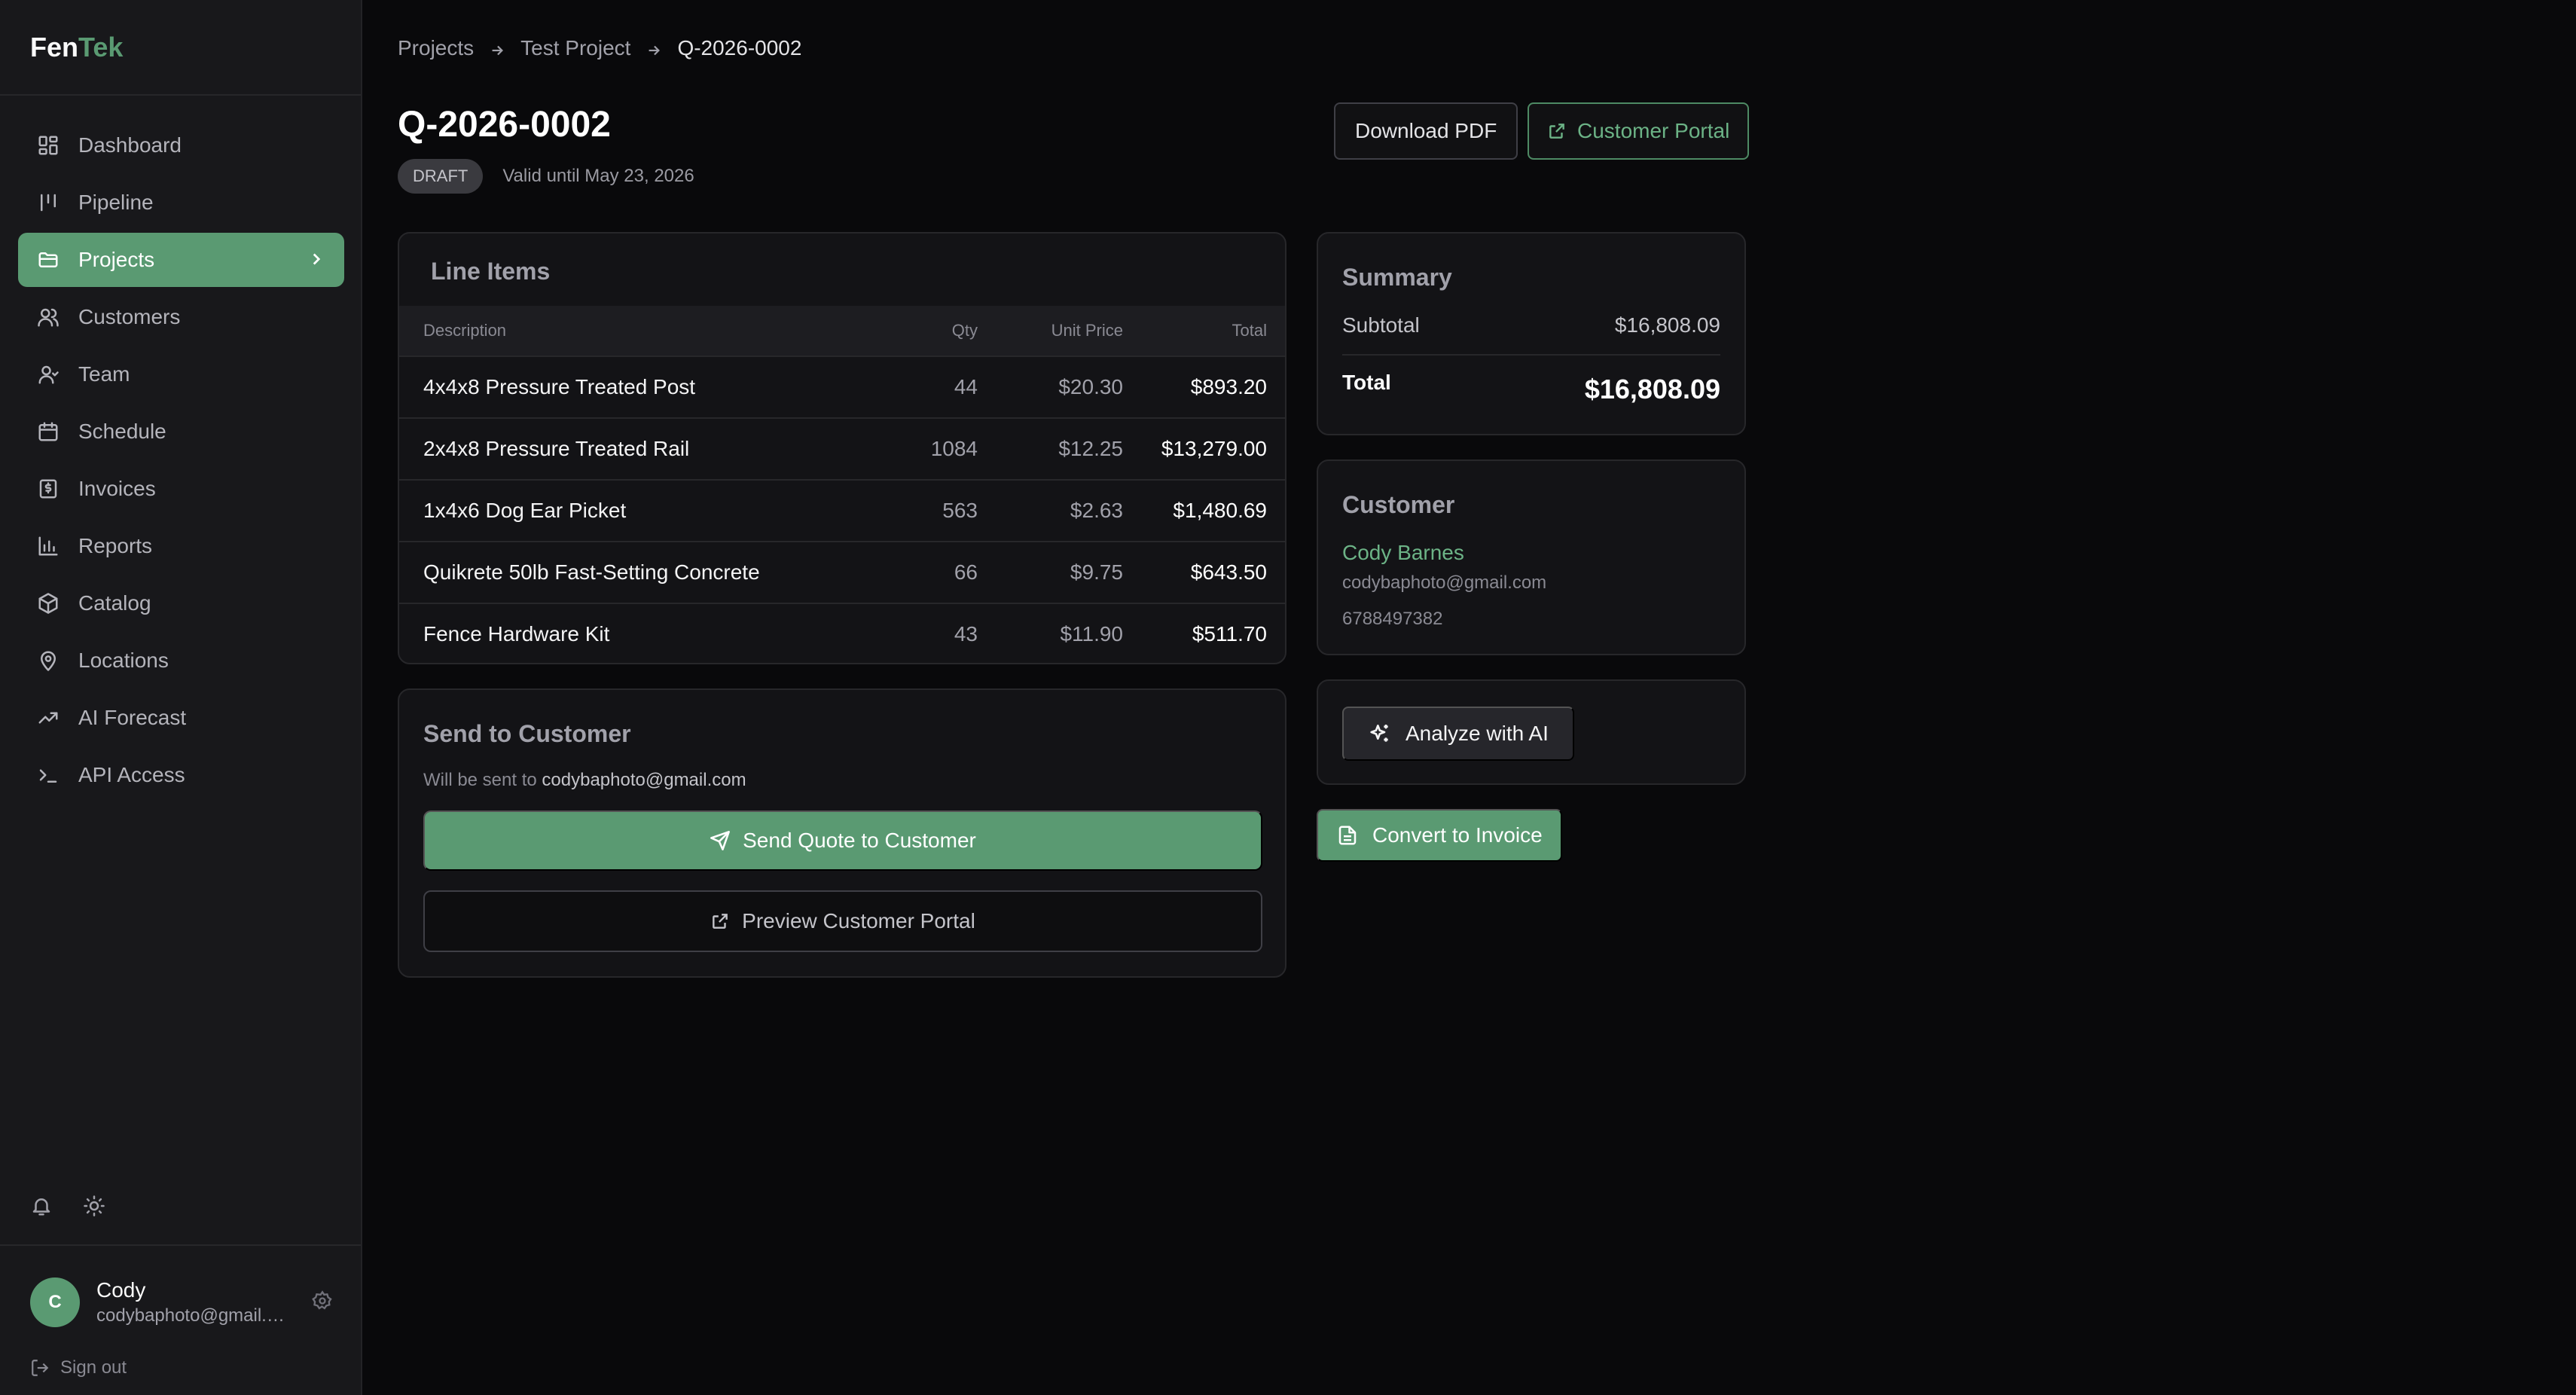 The image size is (2576, 1395). Describe the element at coordinates (1654, 130) in the screenshot. I see `customer-portal-label: Customer Portal` at that location.